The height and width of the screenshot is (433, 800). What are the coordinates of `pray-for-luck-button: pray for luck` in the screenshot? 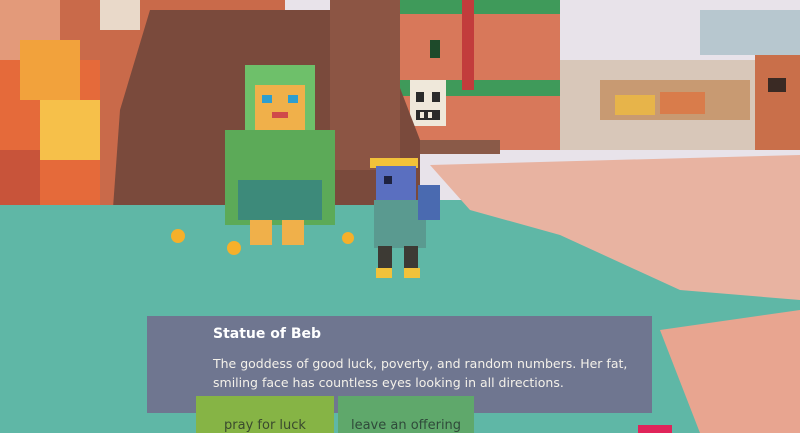 It's located at (265, 414).